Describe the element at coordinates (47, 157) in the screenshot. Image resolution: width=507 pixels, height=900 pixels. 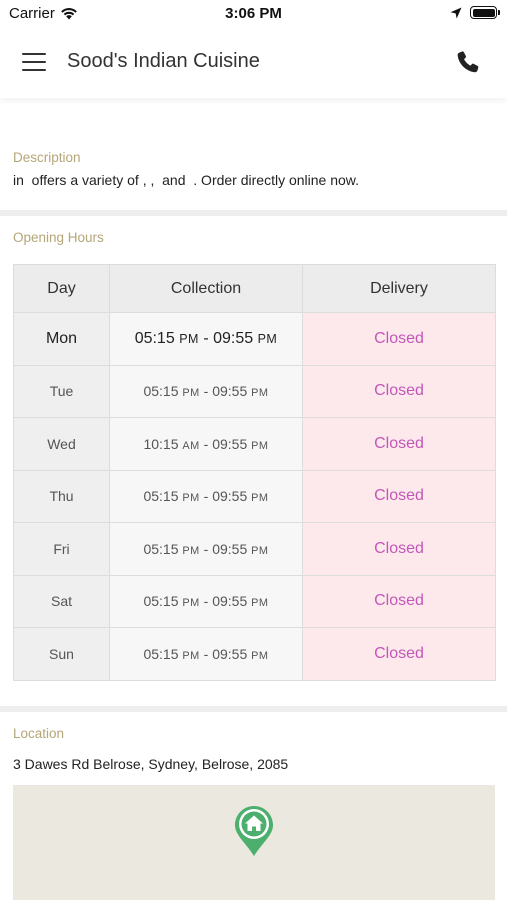
I see `description-label: Description` at that location.